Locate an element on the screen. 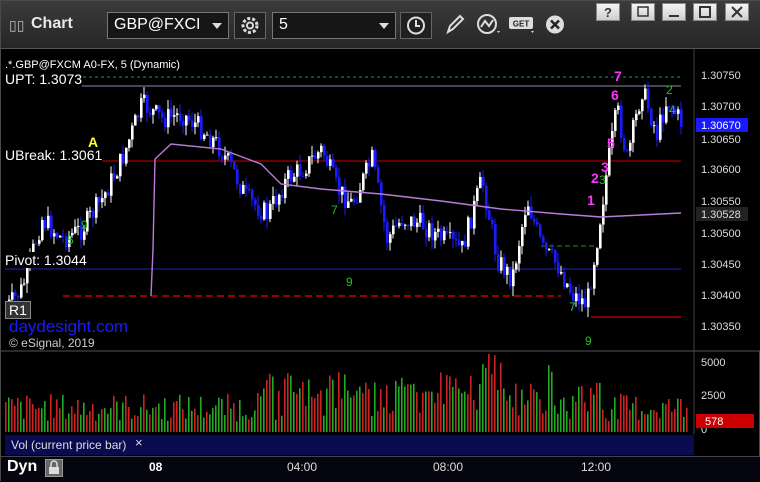  minimize-icon is located at coordinates (674, 16).